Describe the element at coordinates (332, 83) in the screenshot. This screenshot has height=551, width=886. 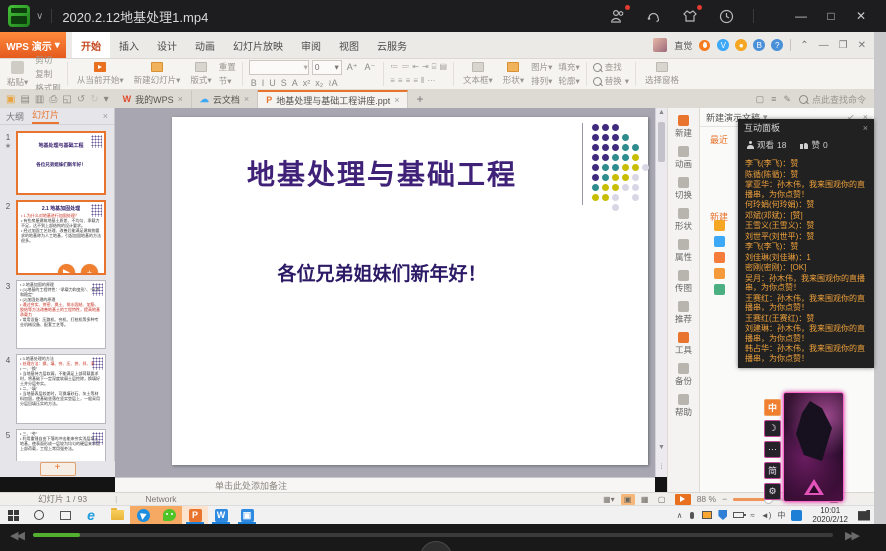
I see `font-style-button-≀A: ≀A` at that location.